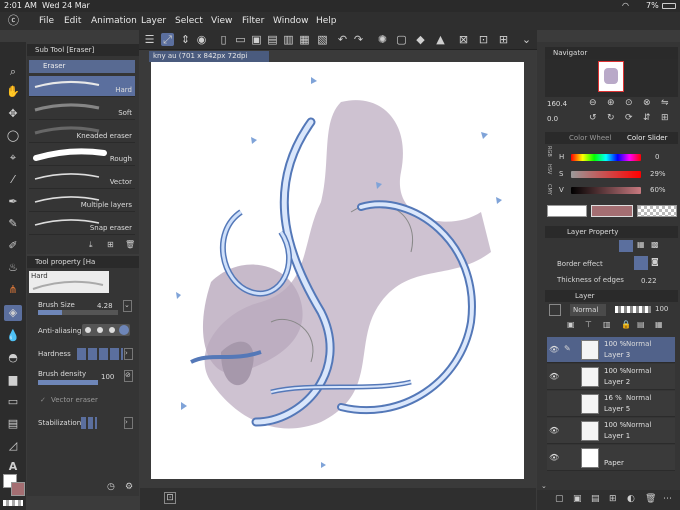 The image size is (680, 510). What do you see at coordinates (611, 404) in the screenshot?
I see `layer-row: 16 % Normal Layer 5` at bounding box center [611, 404].